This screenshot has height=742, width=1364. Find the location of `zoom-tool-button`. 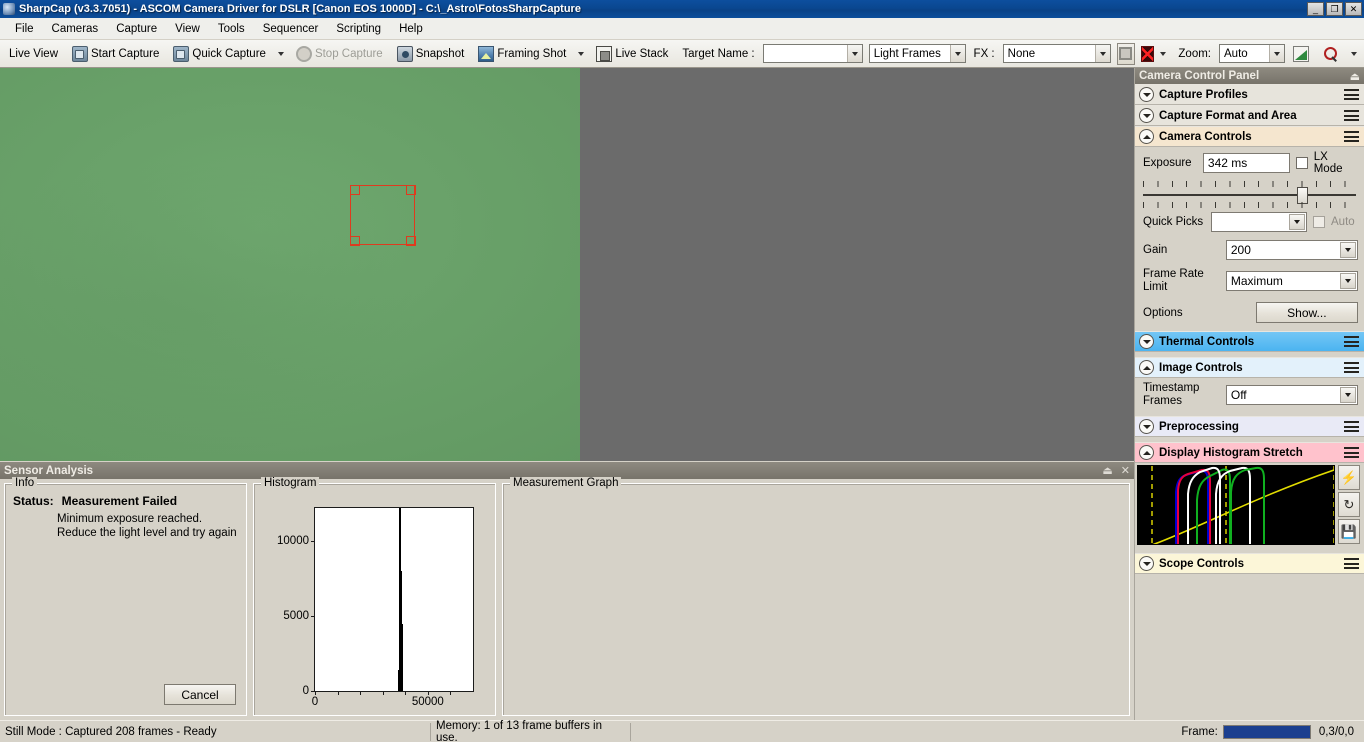

zoom-tool-button is located at coordinates (1331, 54).